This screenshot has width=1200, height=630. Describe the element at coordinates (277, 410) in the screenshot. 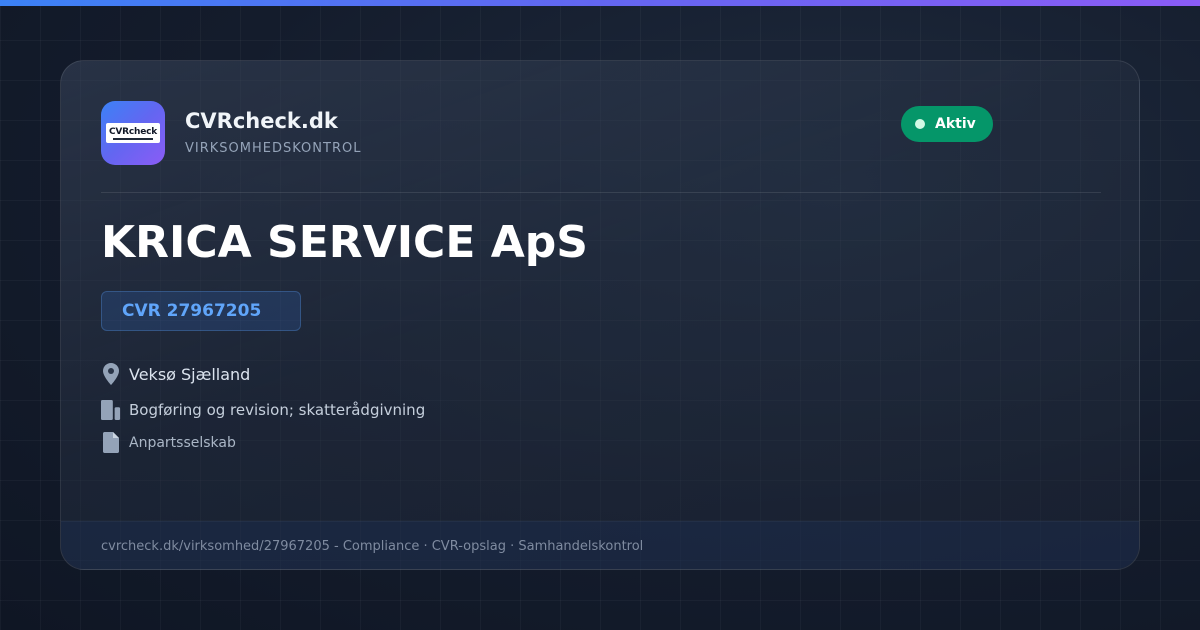

I see `industry-label: Bogføring og revision; skatterådgivning` at that location.